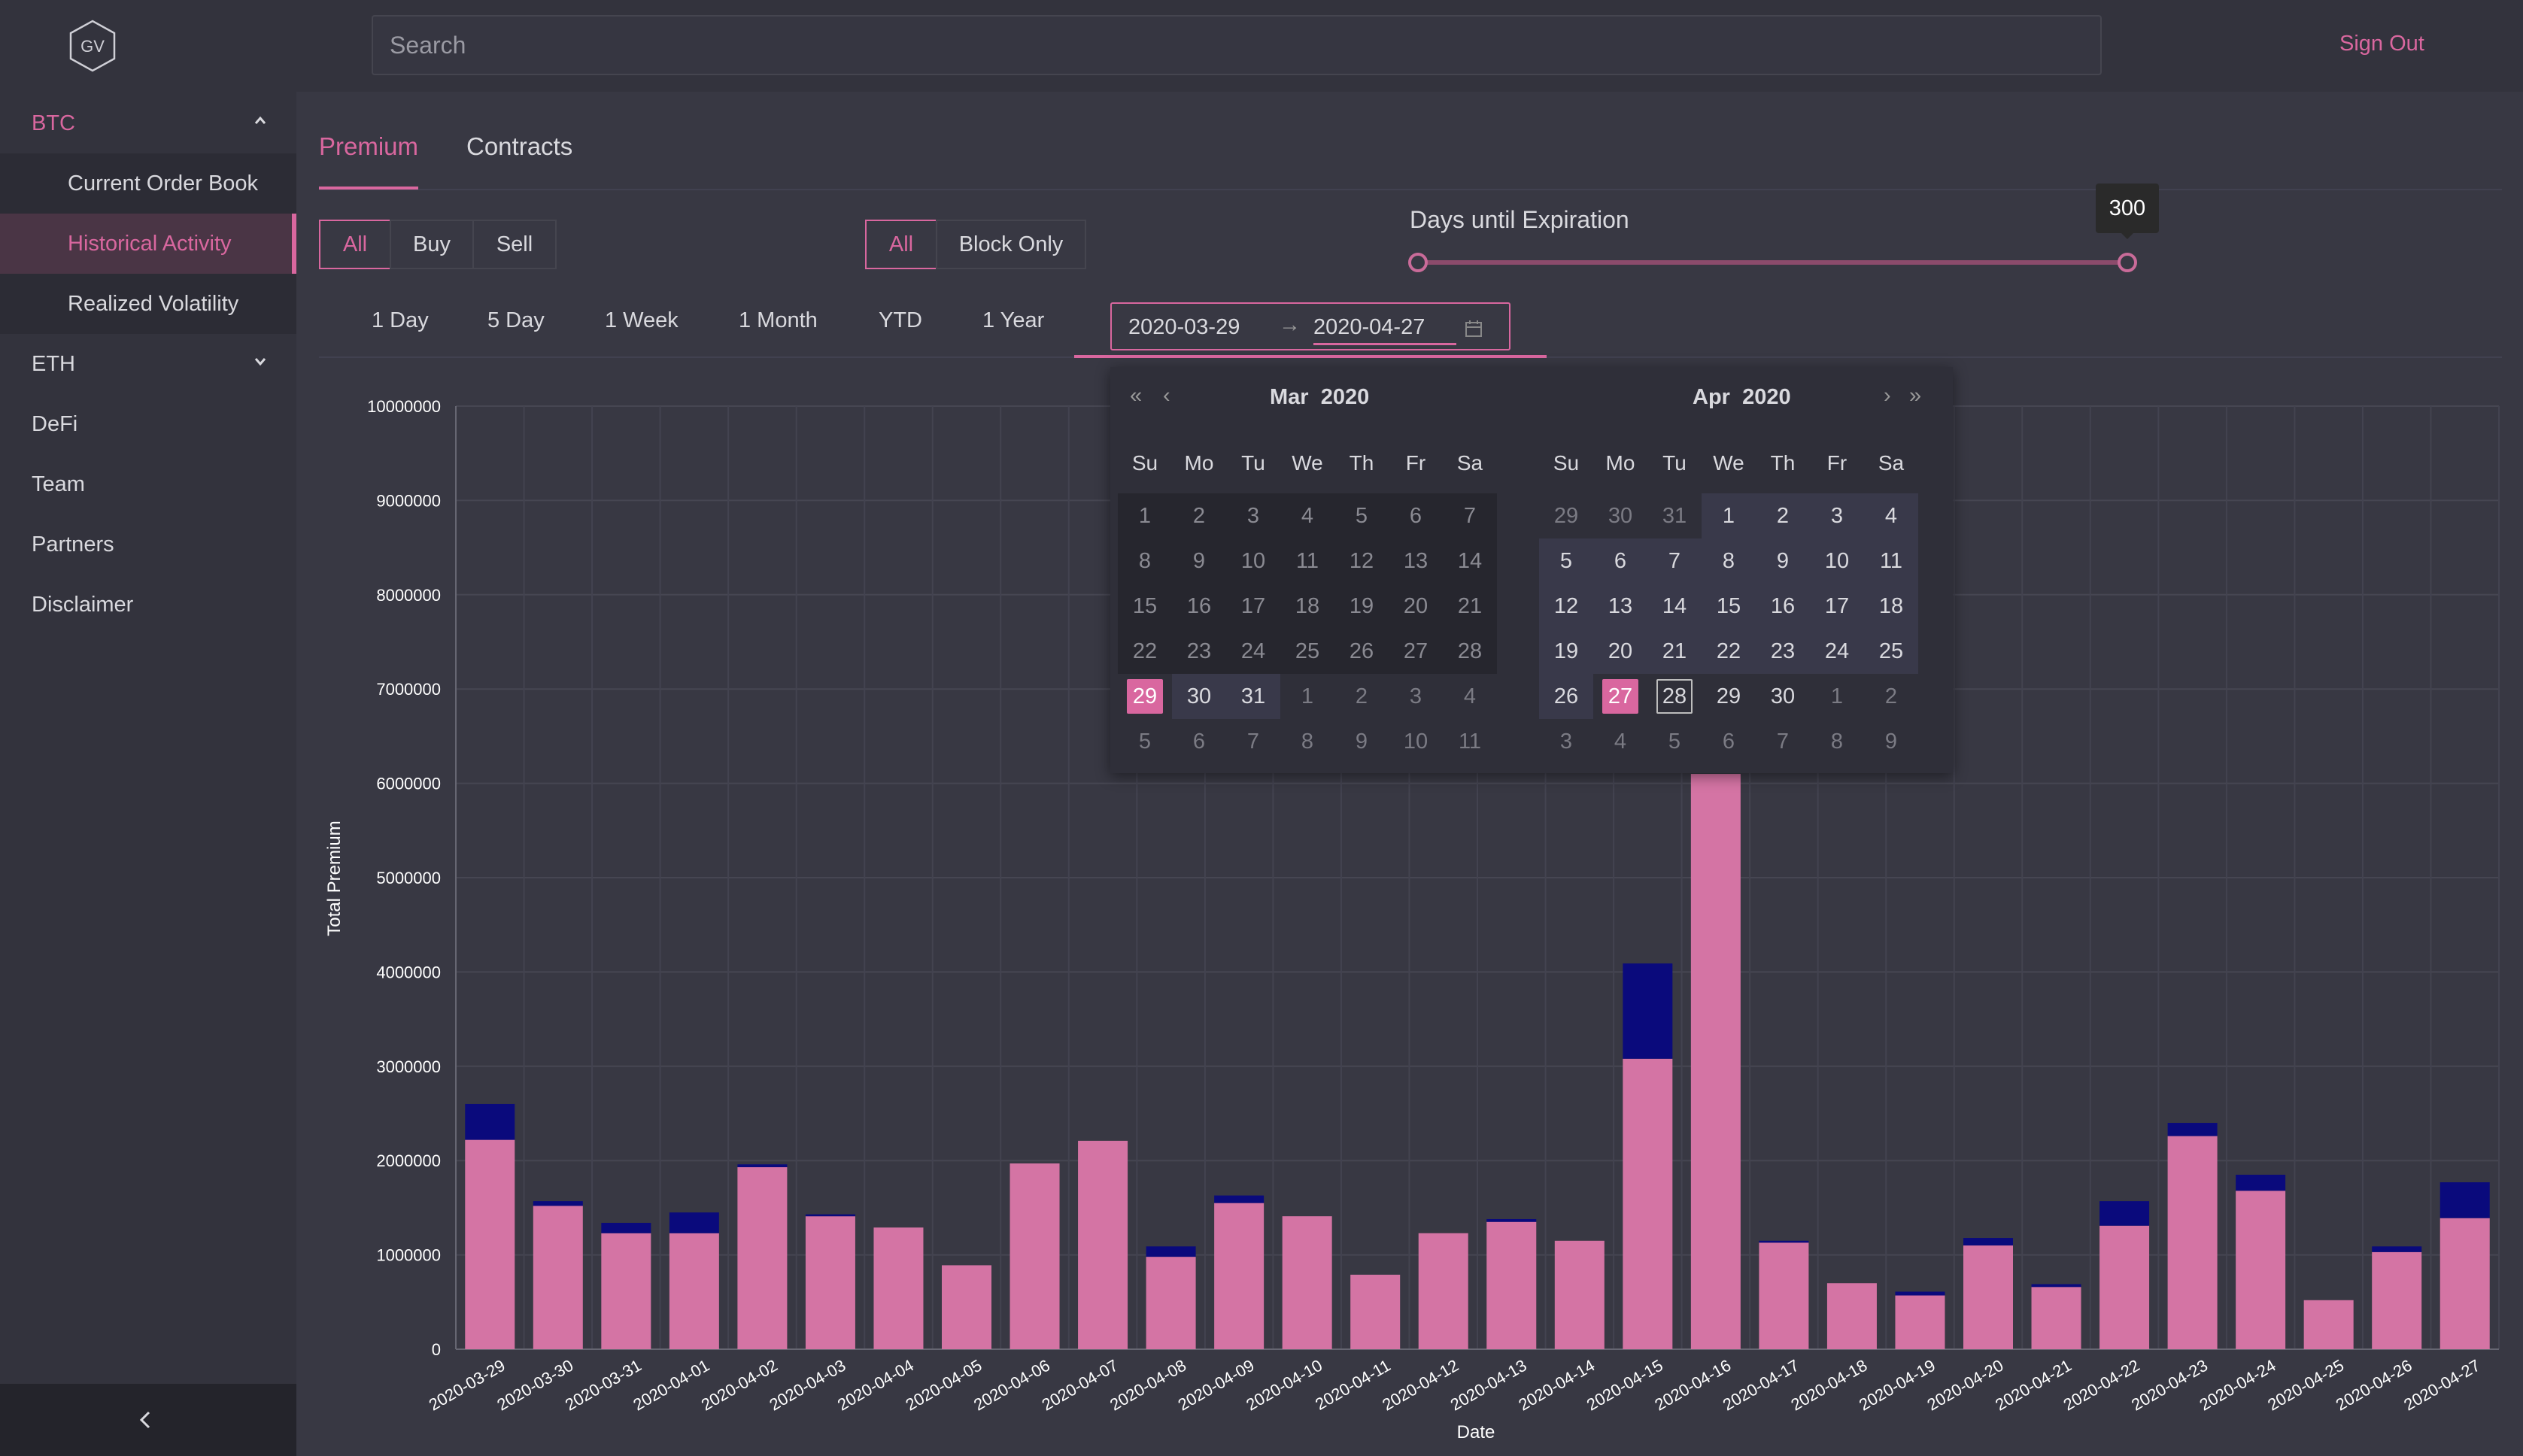 Image resolution: width=2523 pixels, height=1456 pixels. Describe the element at coordinates (1511, 1220) in the screenshot. I see `bar-premium-secondary` at that location.